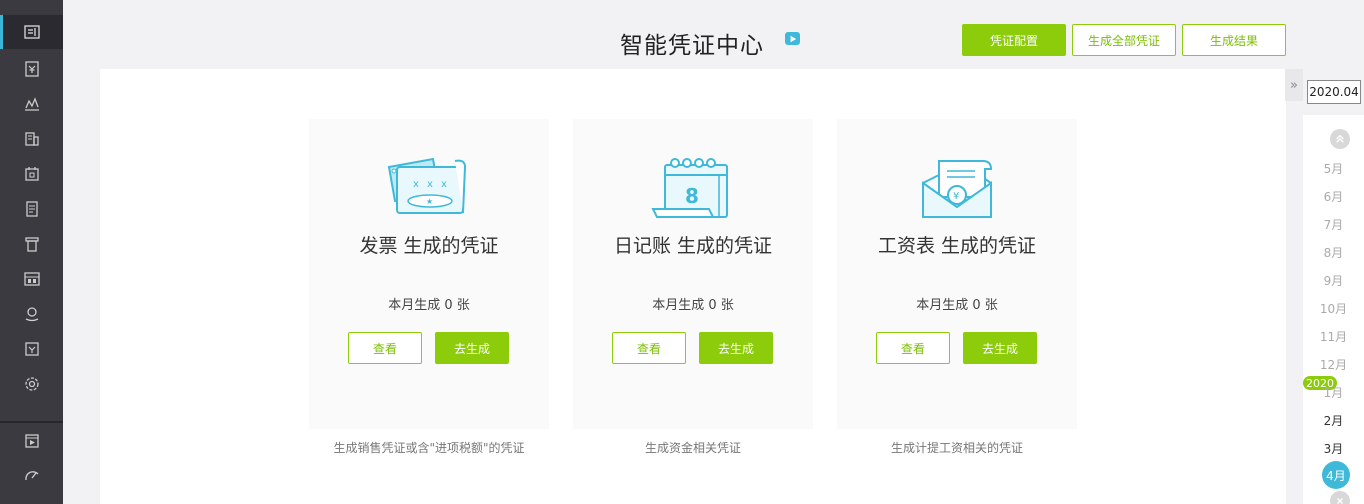 Image resolution: width=1364 pixels, height=504 pixels. I want to click on month-item: 8月, so click(1333, 252).